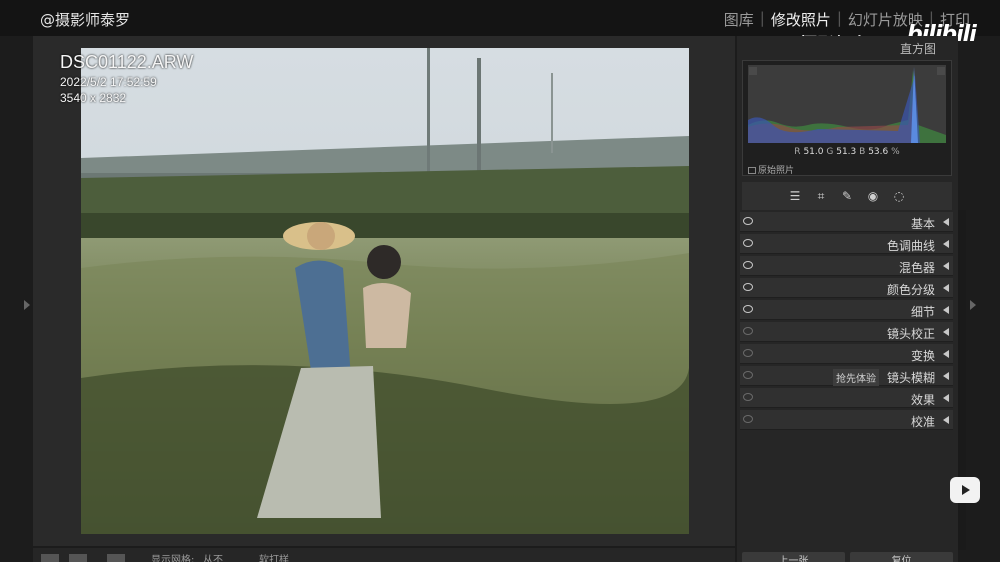  I want to click on bottom-toolbar: 显示网格: 从不 软打样, so click(384, 555).